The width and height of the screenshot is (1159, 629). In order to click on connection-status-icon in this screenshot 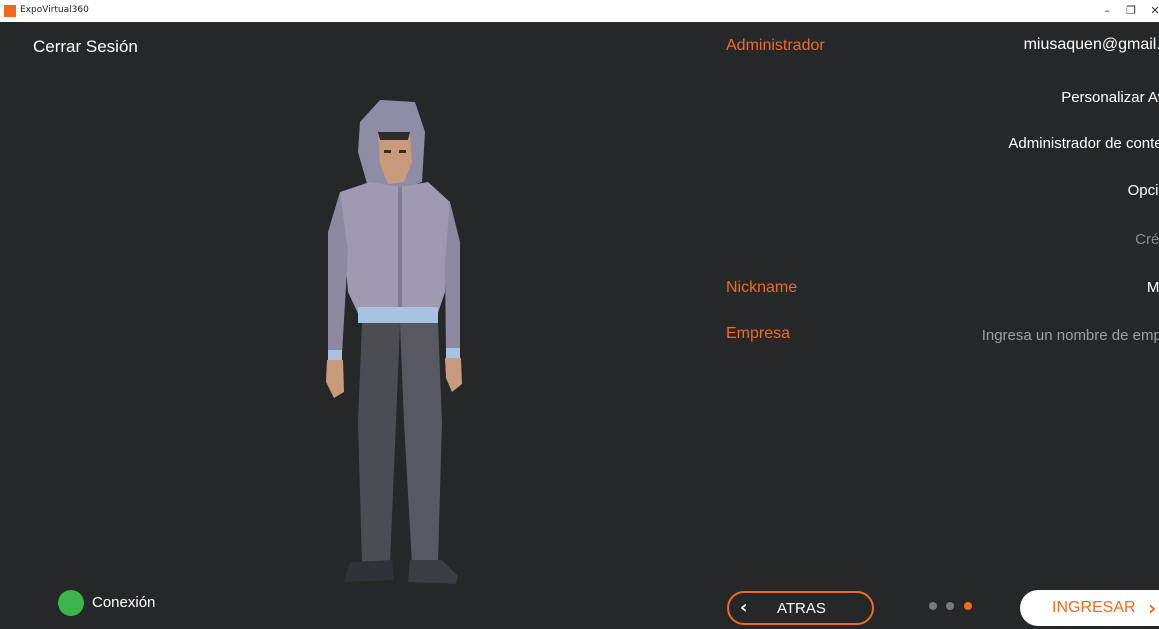, I will do `click(71, 603)`.